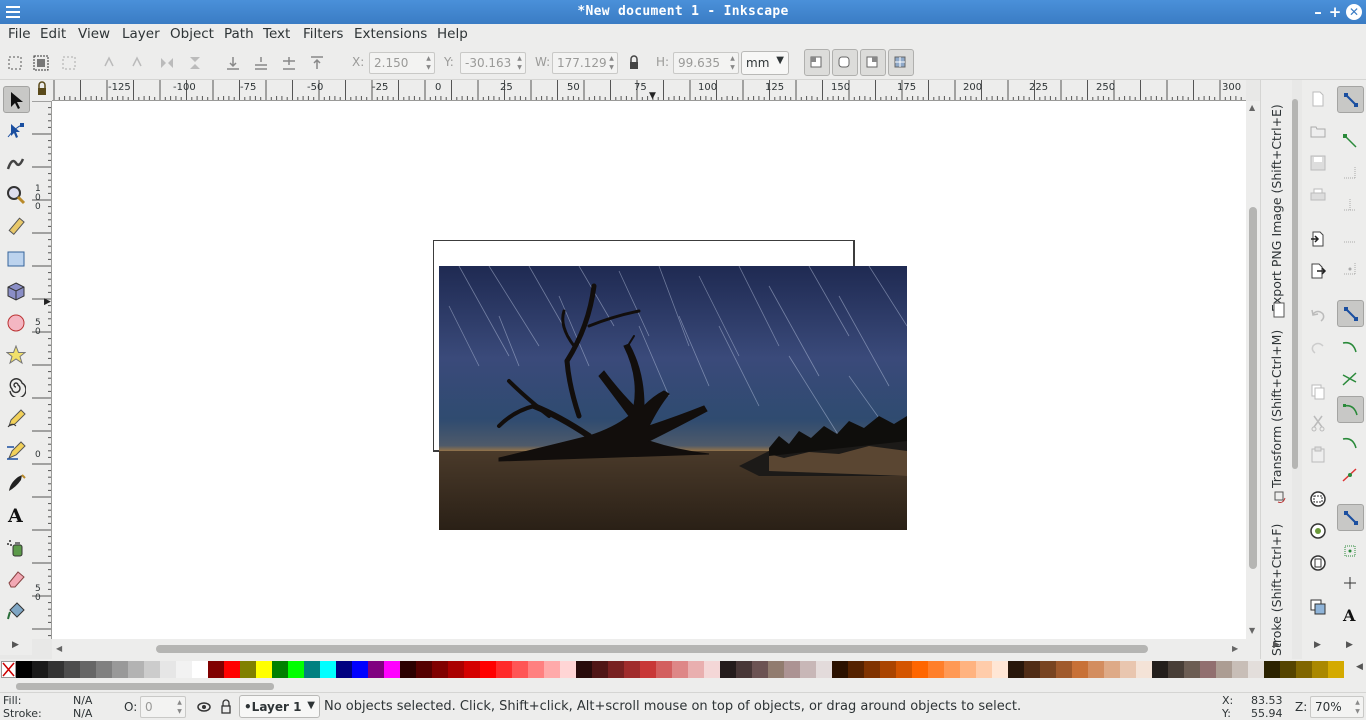 The width and height of the screenshot is (1366, 720). Describe the element at coordinates (1235, 648) in the screenshot. I see `scroll-right-icon: ▶` at that location.